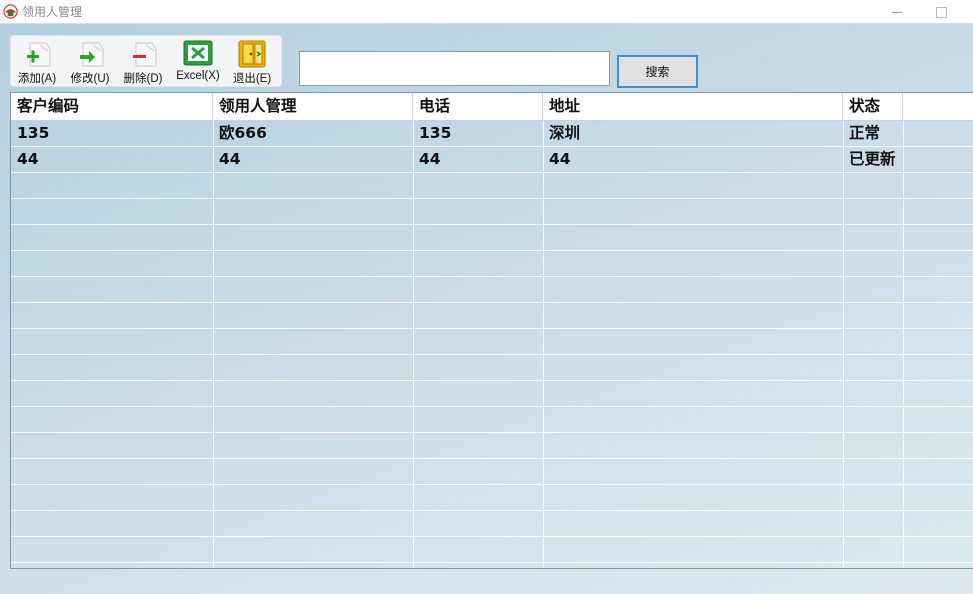  I want to click on toolbar: 添加(A) 修改(U) 删除(D) Excel(X) 退出(E), so click(146, 61).